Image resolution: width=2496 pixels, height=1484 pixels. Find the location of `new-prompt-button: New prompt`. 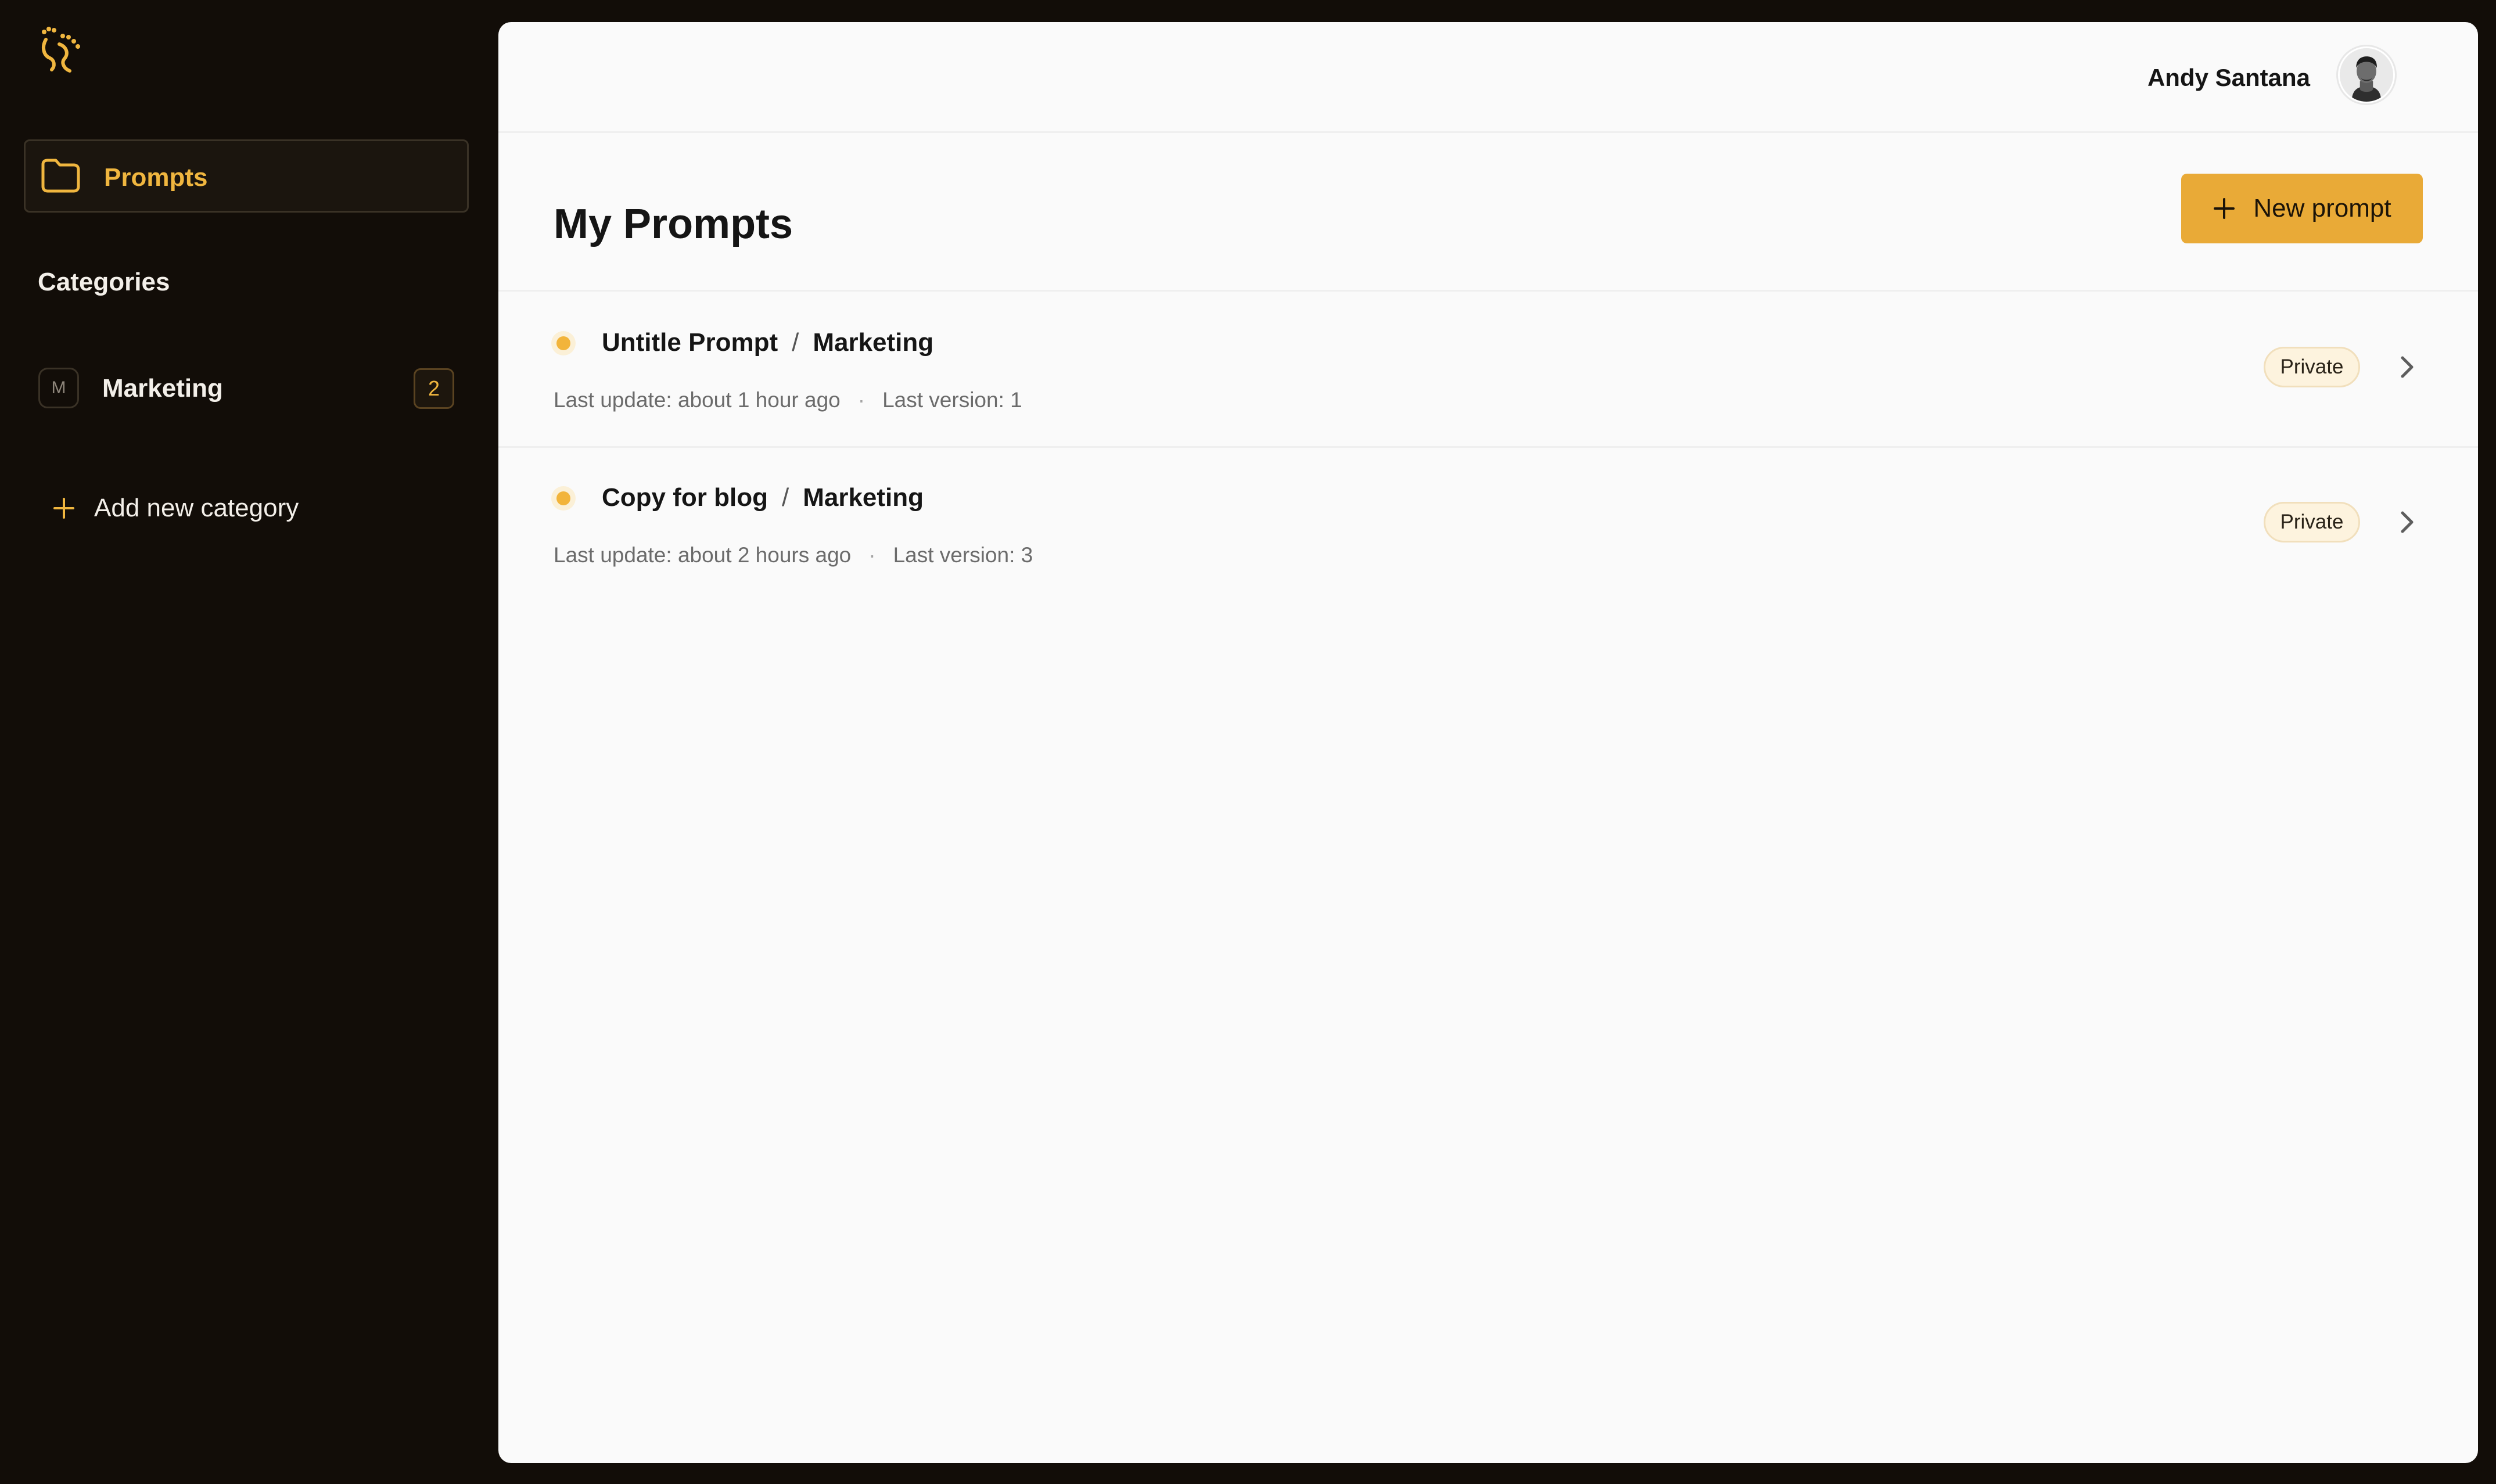

new-prompt-button: New prompt is located at coordinates (2302, 208).